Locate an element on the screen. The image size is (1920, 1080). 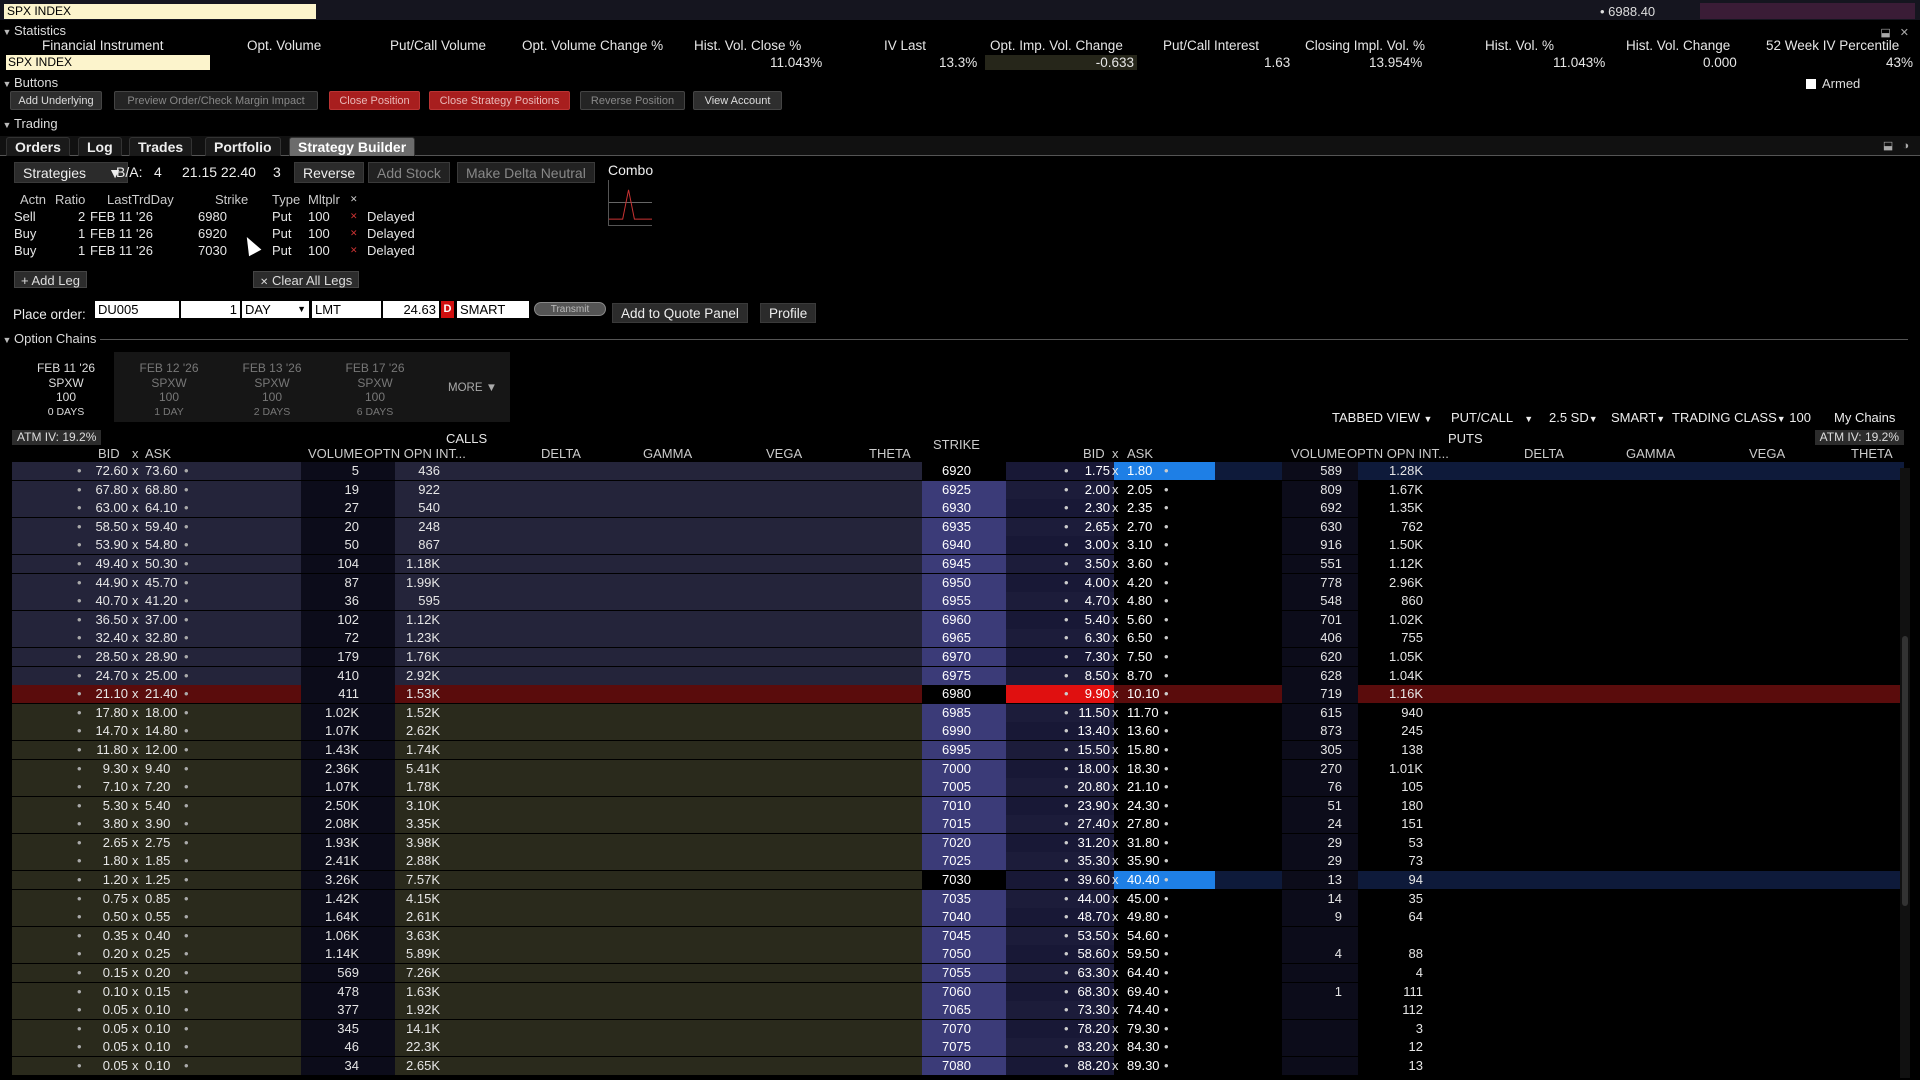
call-ask: 25.00 is located at coordinates (161, 675).